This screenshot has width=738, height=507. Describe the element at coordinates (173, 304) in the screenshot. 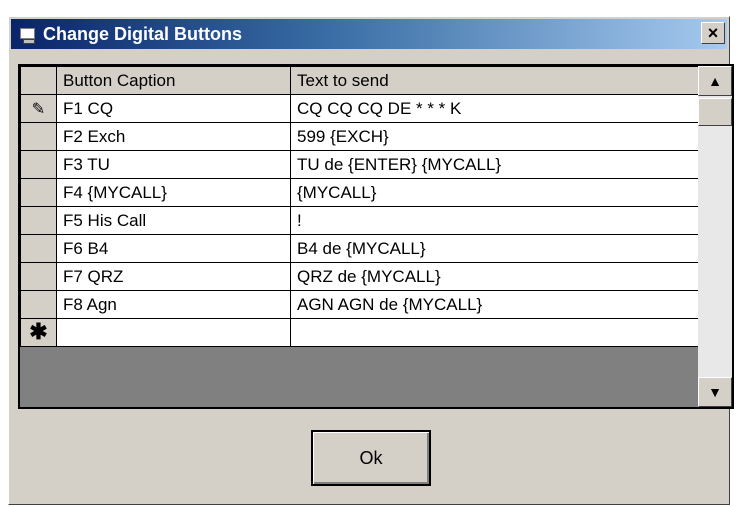

I see `caption-cell: F8 Agn` at that location.